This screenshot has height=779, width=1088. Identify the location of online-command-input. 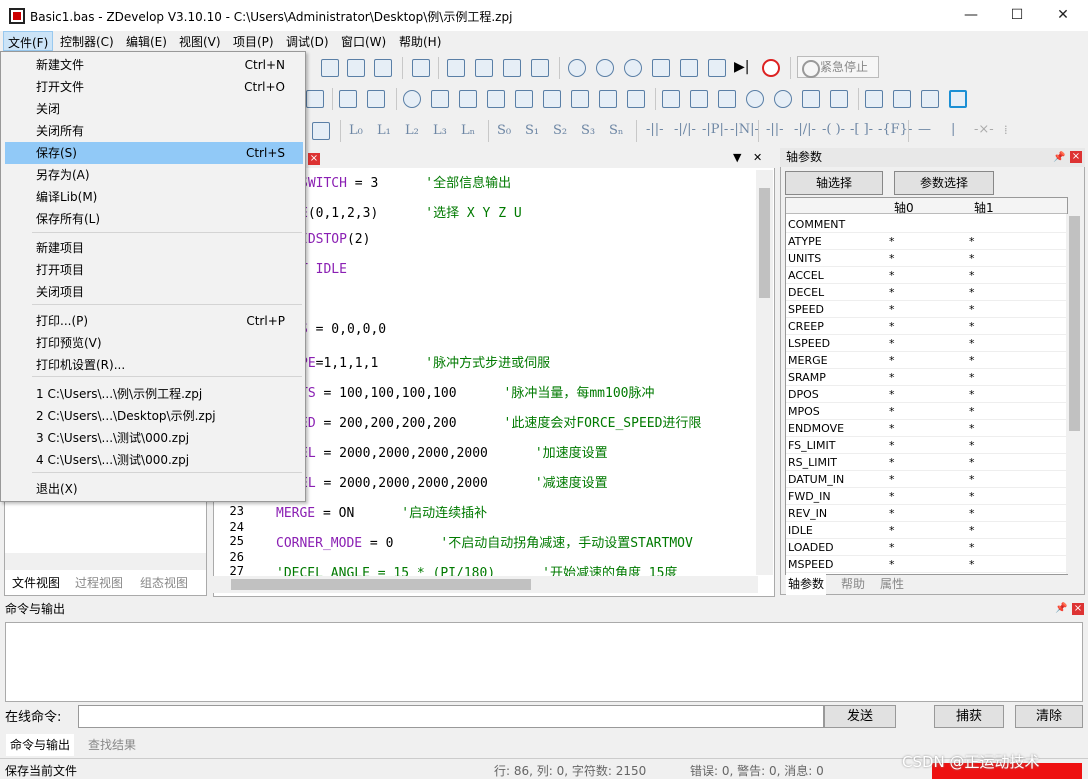
(451, 716).